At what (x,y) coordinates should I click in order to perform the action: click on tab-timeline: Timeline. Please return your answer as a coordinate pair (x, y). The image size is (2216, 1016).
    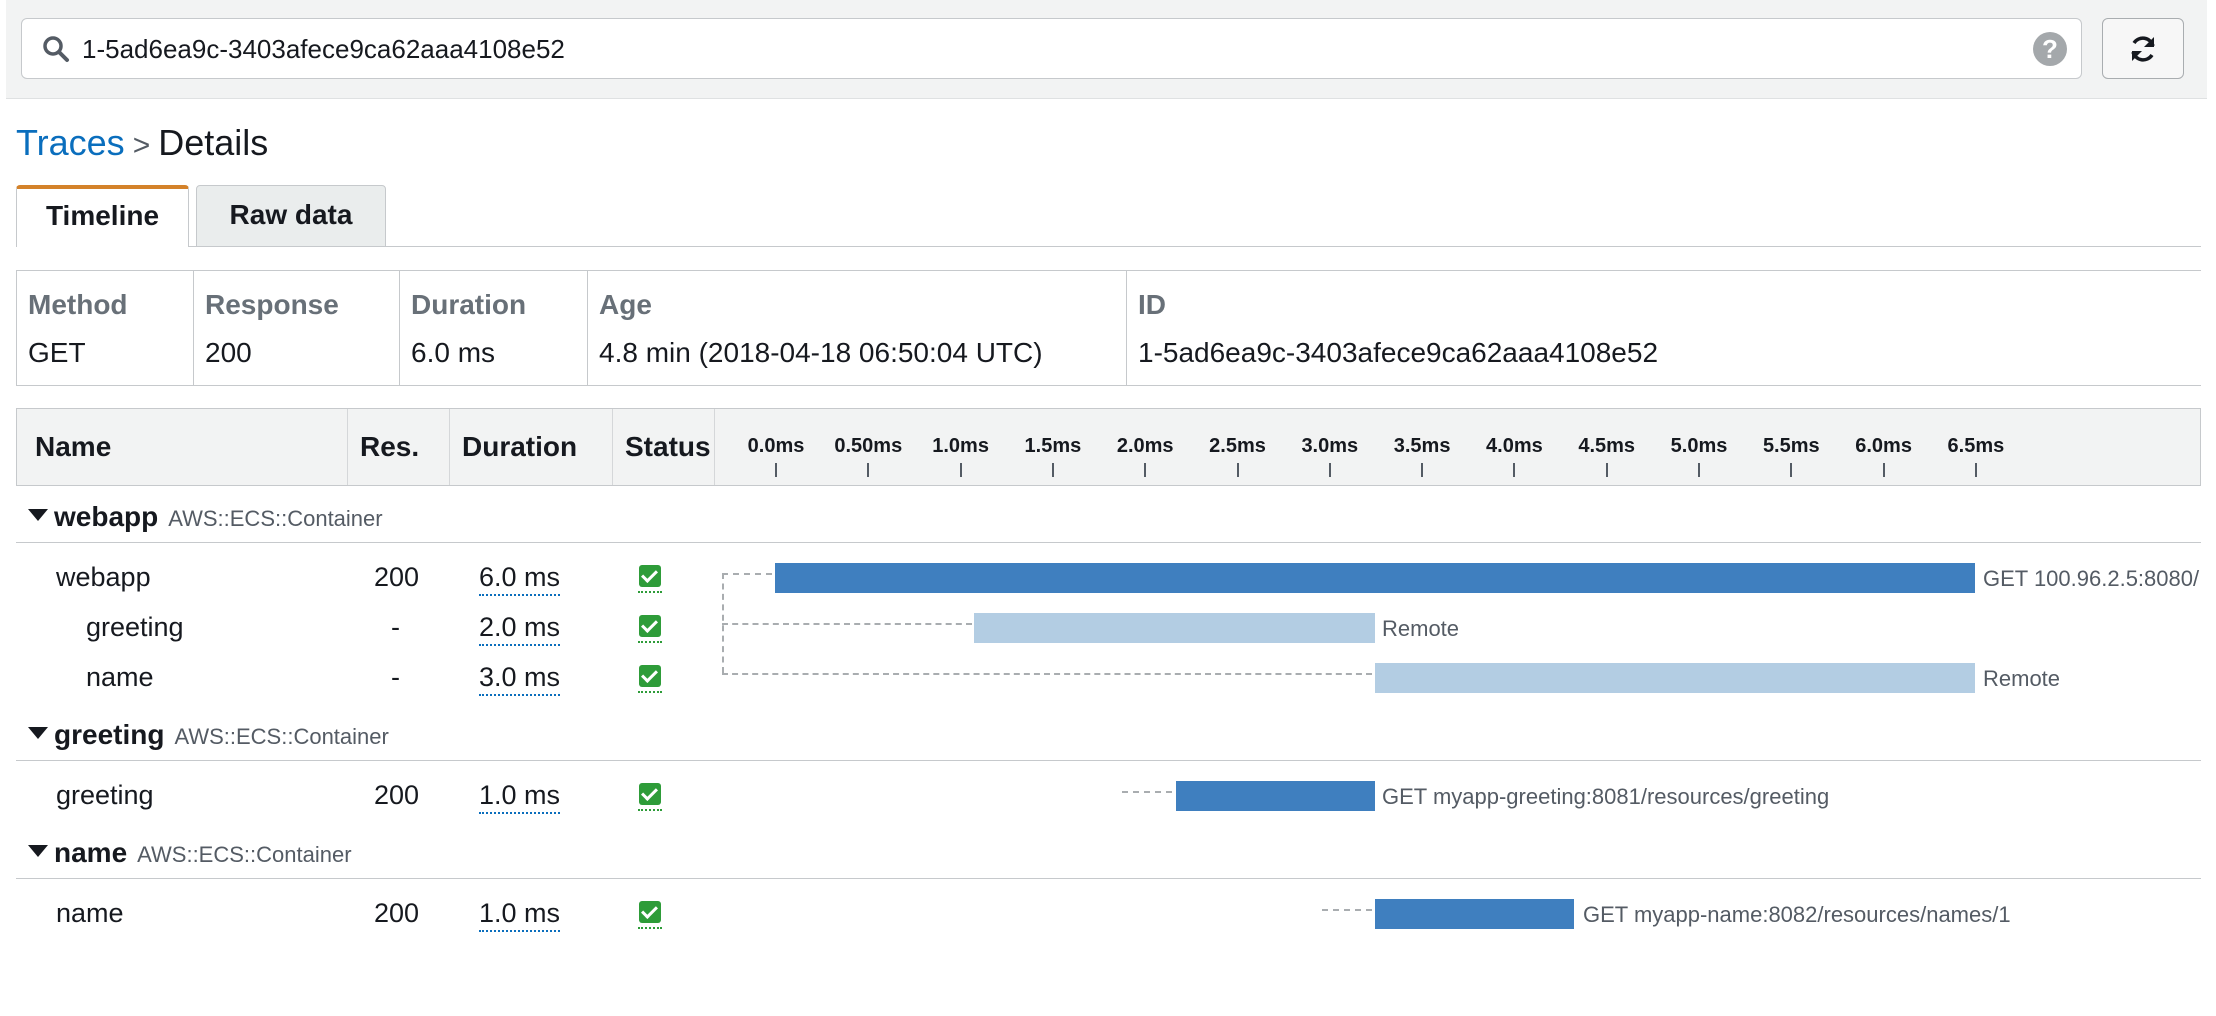
    Looking at the image, I should click on (102, 216).